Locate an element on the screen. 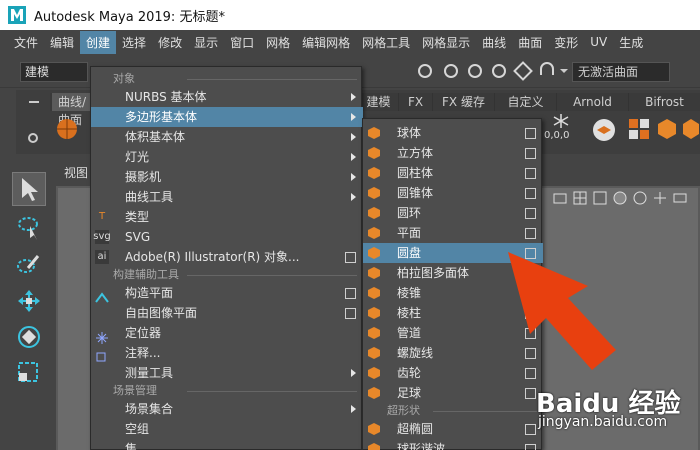 The height and width of the screenshot is (450, 700). menu-item: 网格 is located at coordinates (278, 42).